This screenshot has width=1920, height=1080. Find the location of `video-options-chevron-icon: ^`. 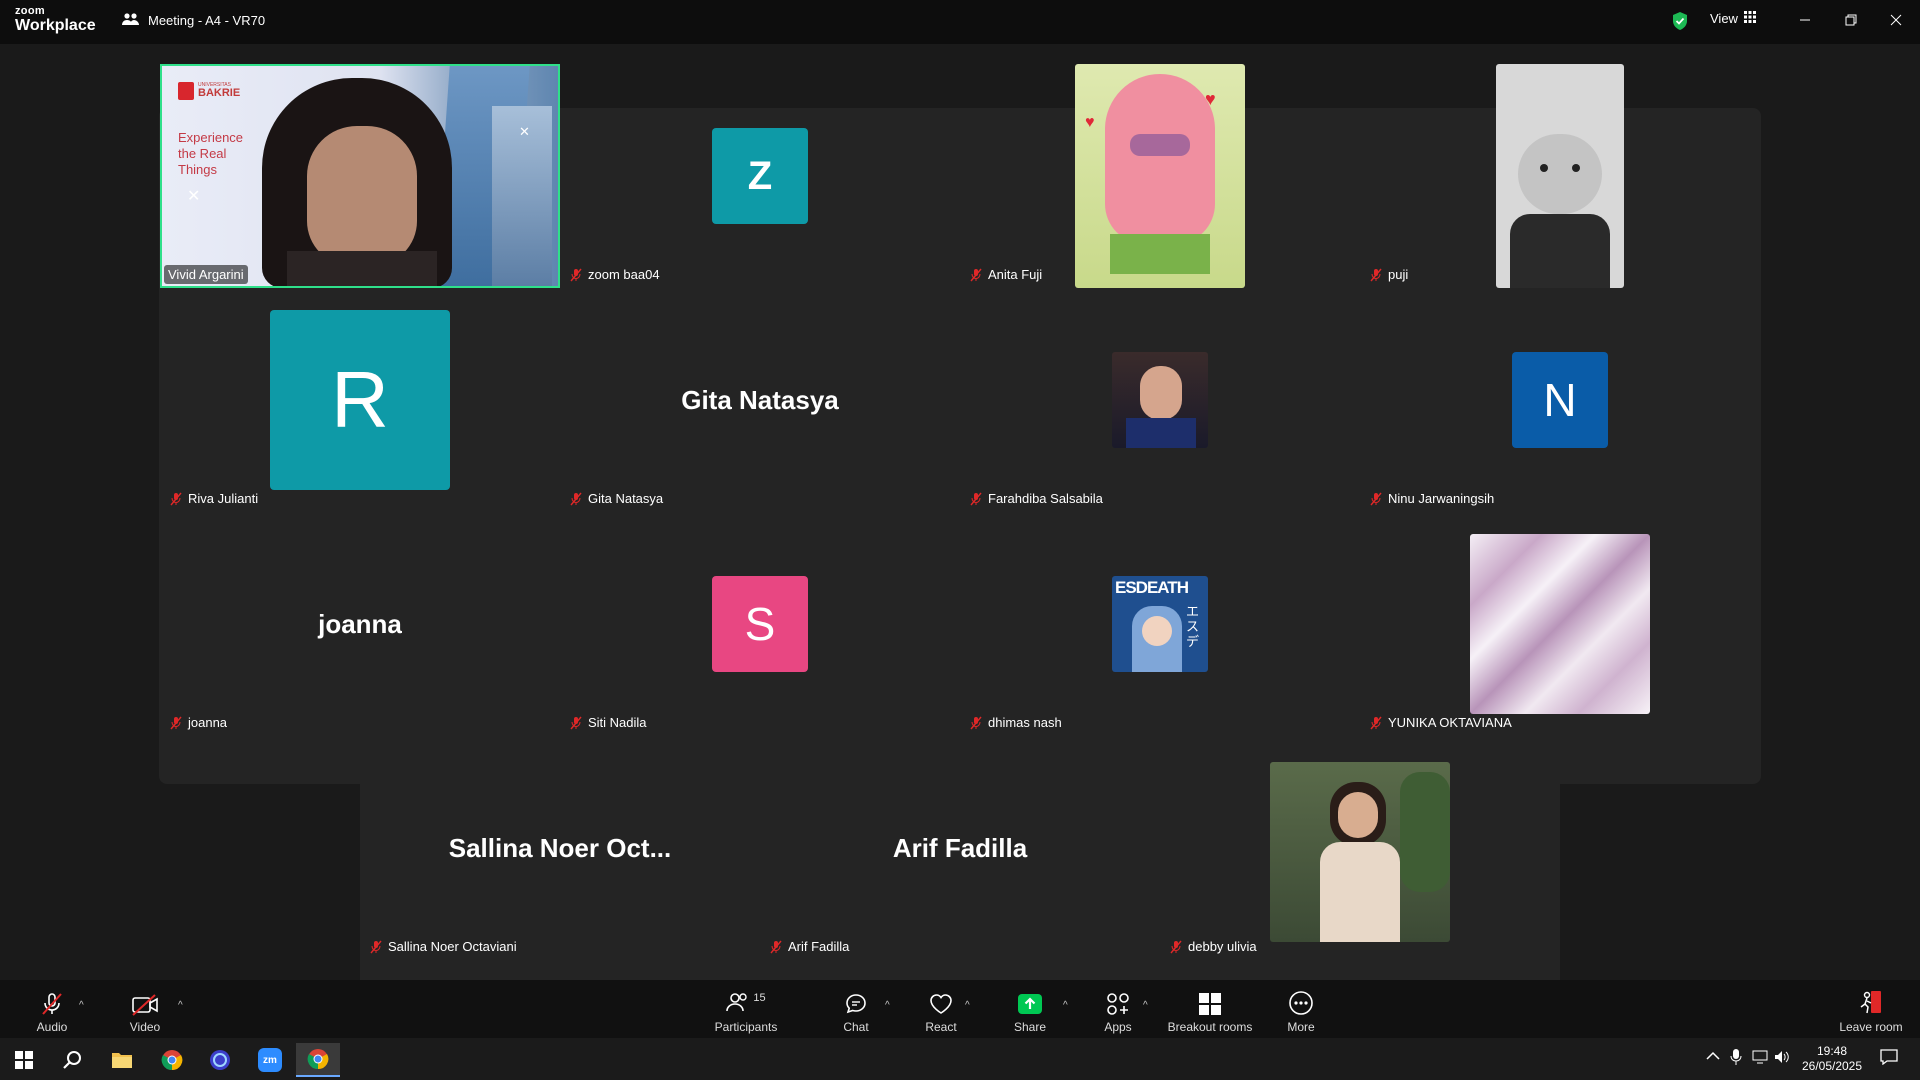

video-options-chevron-icon: ^ is located at coordinates (180, 1005).